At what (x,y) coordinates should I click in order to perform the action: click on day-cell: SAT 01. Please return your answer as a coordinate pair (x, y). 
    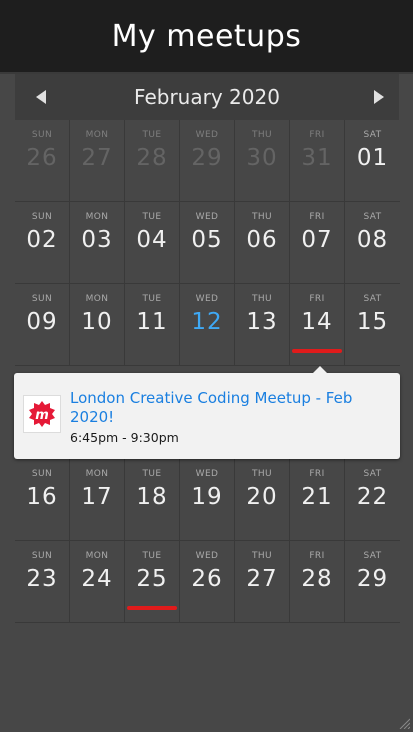
    Looking at the image, I should click on (372, 161).